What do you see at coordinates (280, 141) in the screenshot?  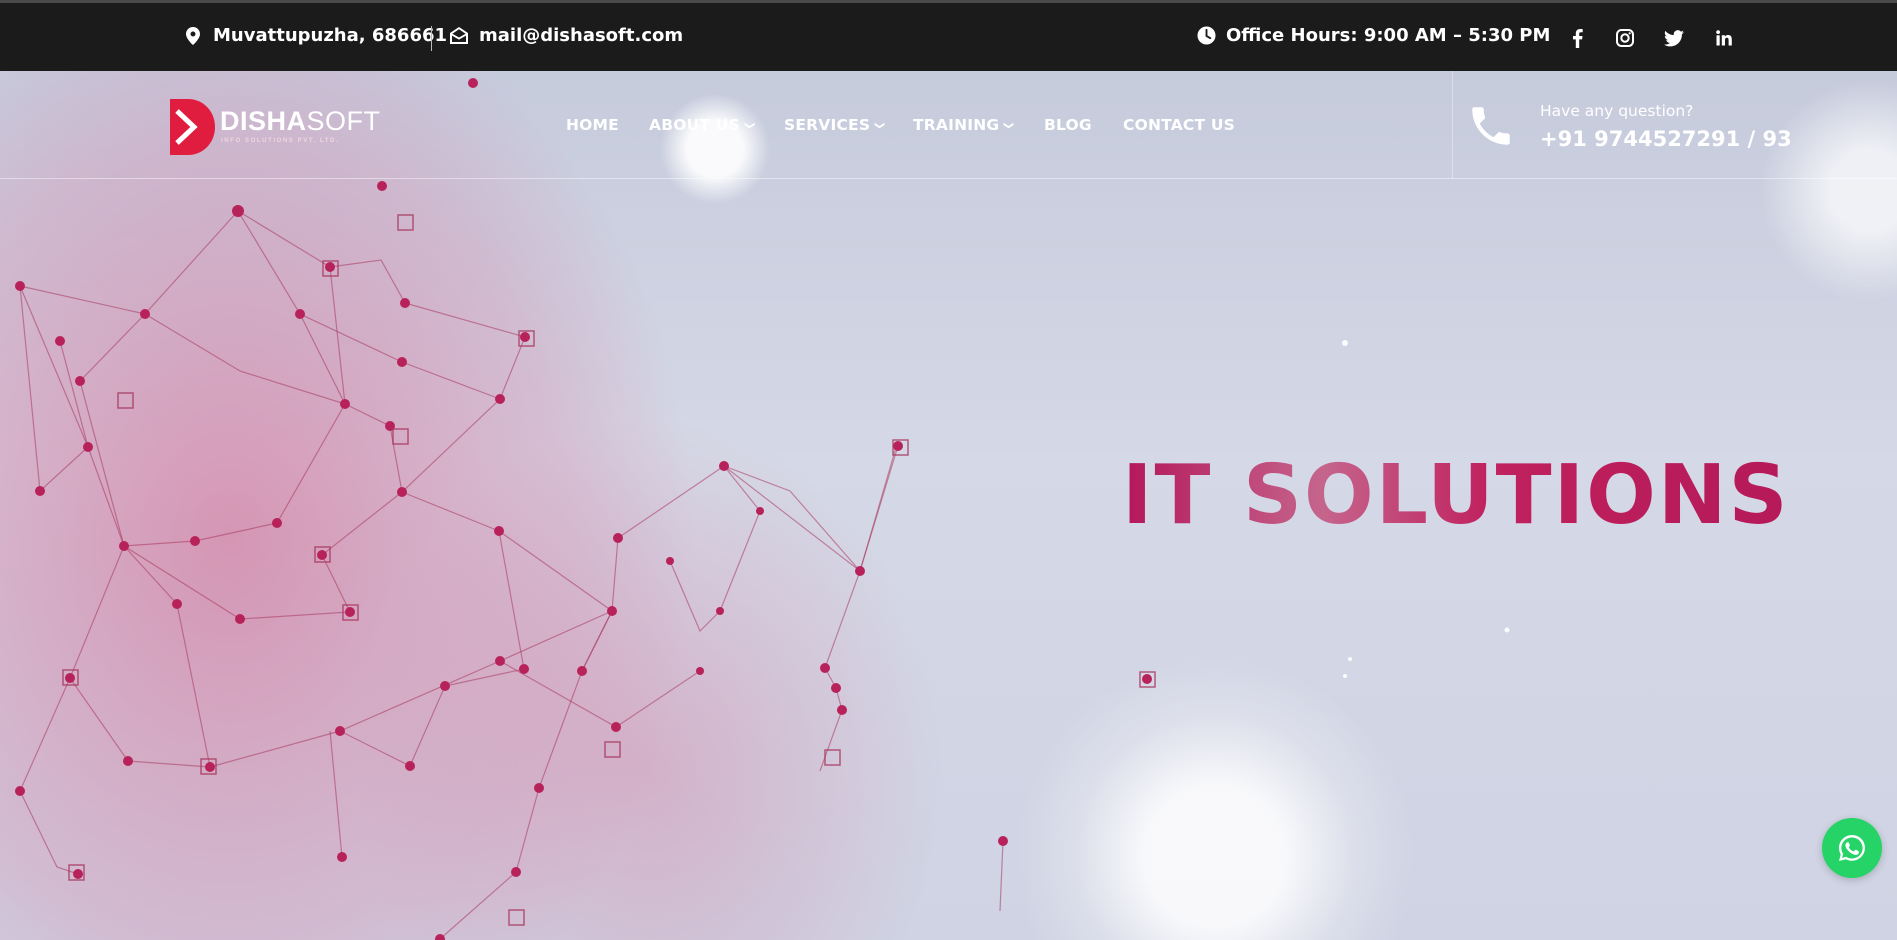 I see `logo-tagline: INFO SOLUTIONS PVT. LTD.` at bounding box center [280, 141].